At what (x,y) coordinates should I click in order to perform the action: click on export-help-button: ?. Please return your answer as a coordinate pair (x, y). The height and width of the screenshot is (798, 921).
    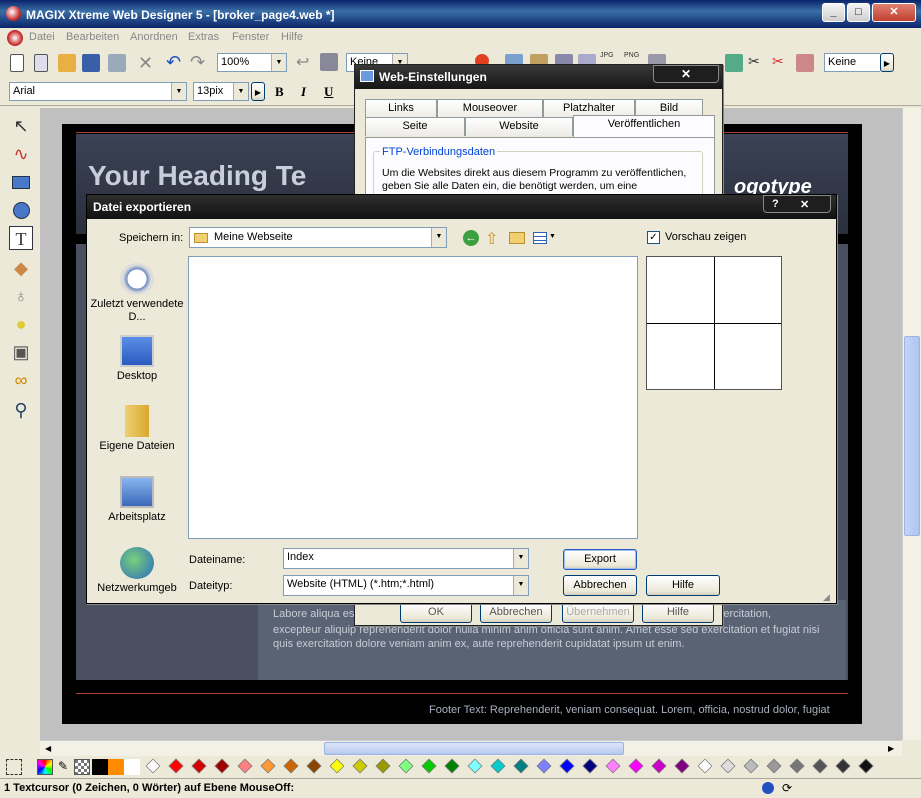
    Looking at the image, I should click on (775, 204).